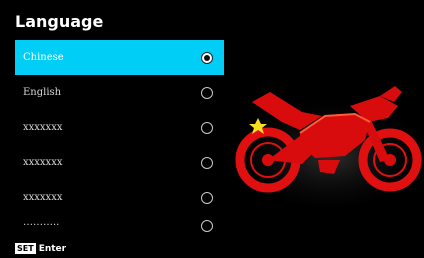 The width and height of the screenshot is (424, 258). Describe the element at coordinates (59, 21) in the screenshot. I see `page-title: Language` at that location.